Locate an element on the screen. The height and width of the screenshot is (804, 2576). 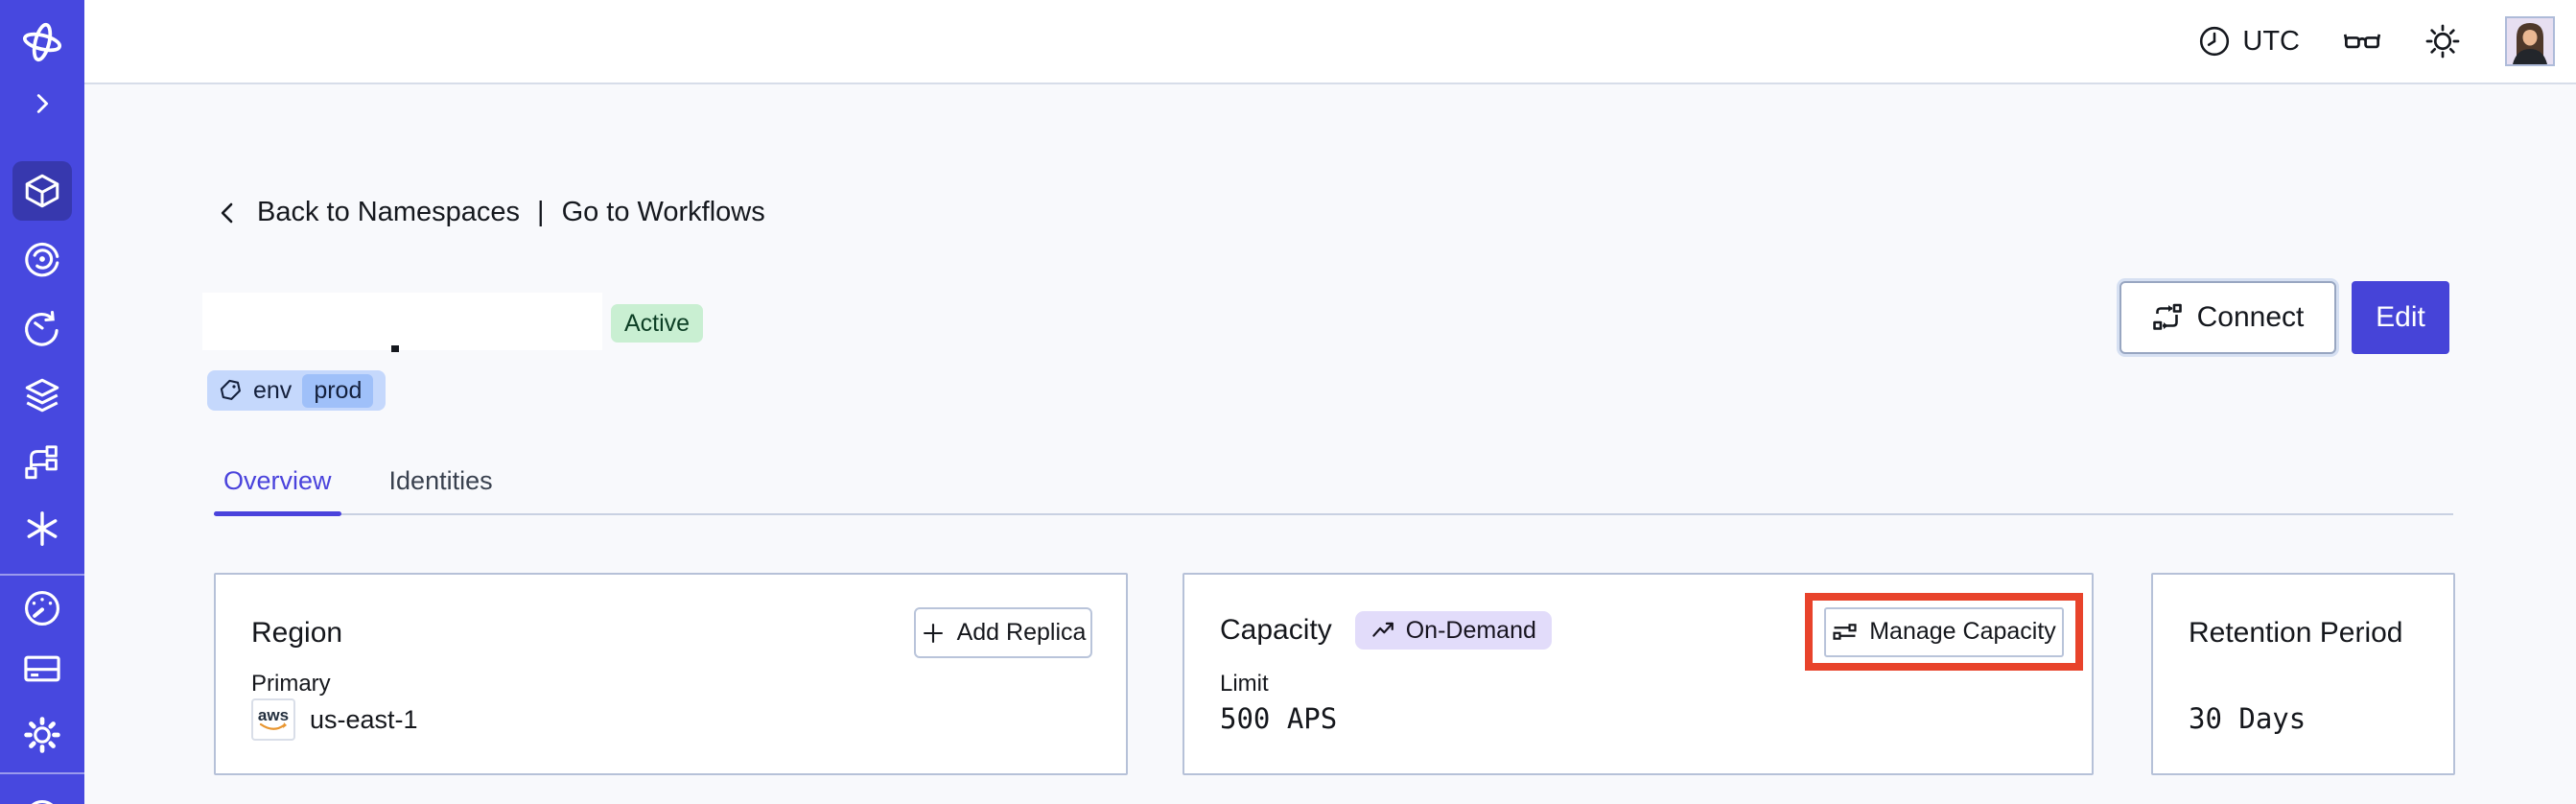
timezone-label: UTC is located at coordinates (2271, 41).